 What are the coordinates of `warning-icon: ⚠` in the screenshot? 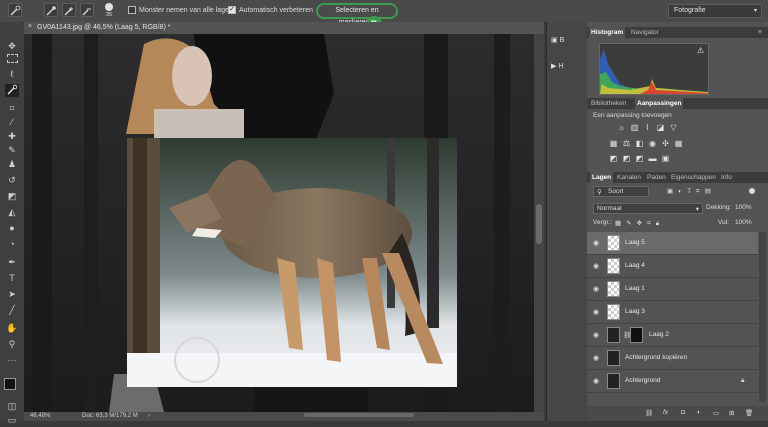 It's located at (700, 50).